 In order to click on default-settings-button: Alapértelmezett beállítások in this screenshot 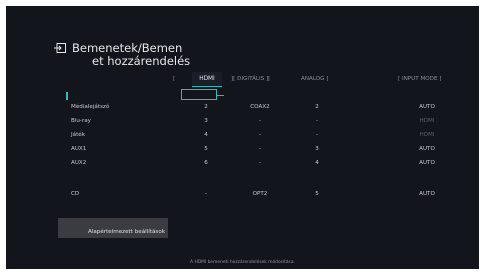, I will do `click(113, 228)`.